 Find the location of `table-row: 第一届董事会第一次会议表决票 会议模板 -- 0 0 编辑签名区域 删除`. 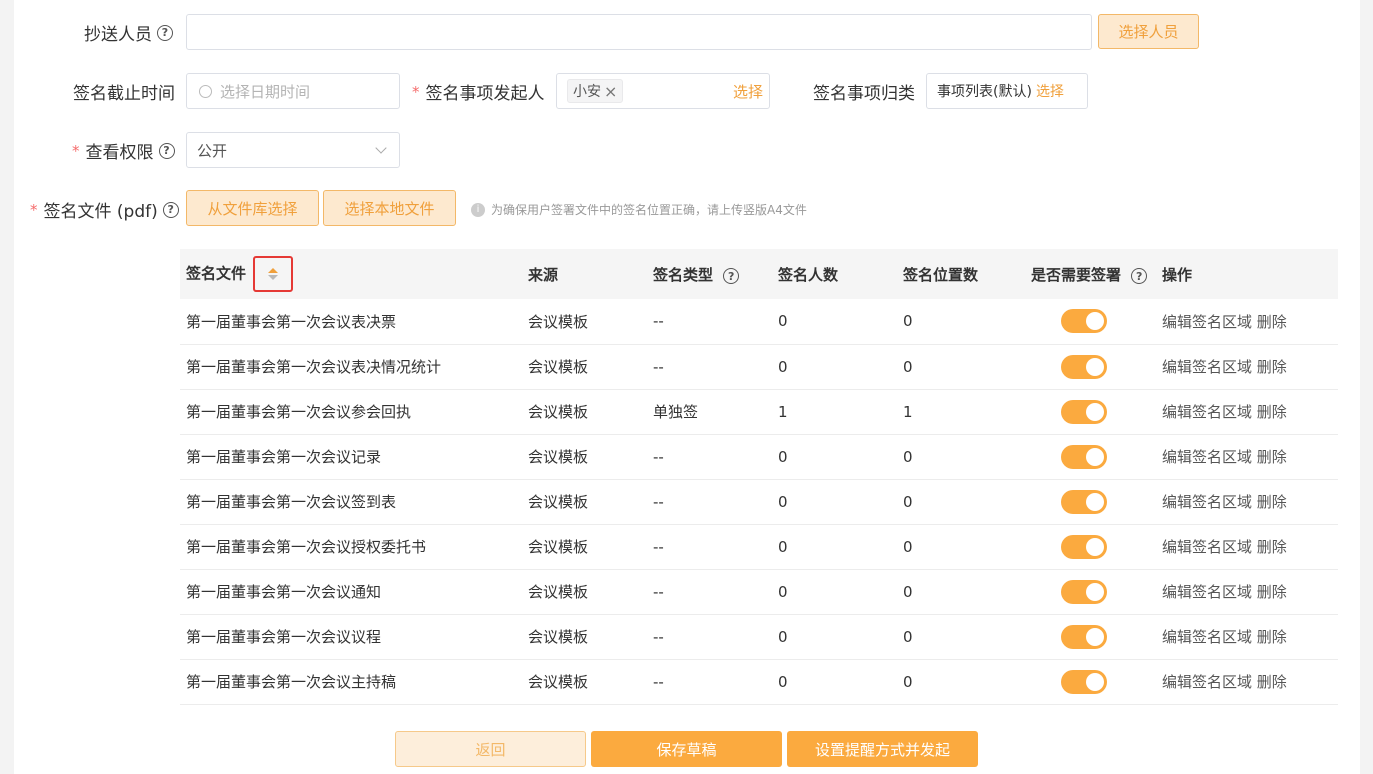

table-row: 第一届董事会第一次会议表决票 会议模板 -- 0 0 编辑签名区域 删除 is located at coordinates (759, 322).